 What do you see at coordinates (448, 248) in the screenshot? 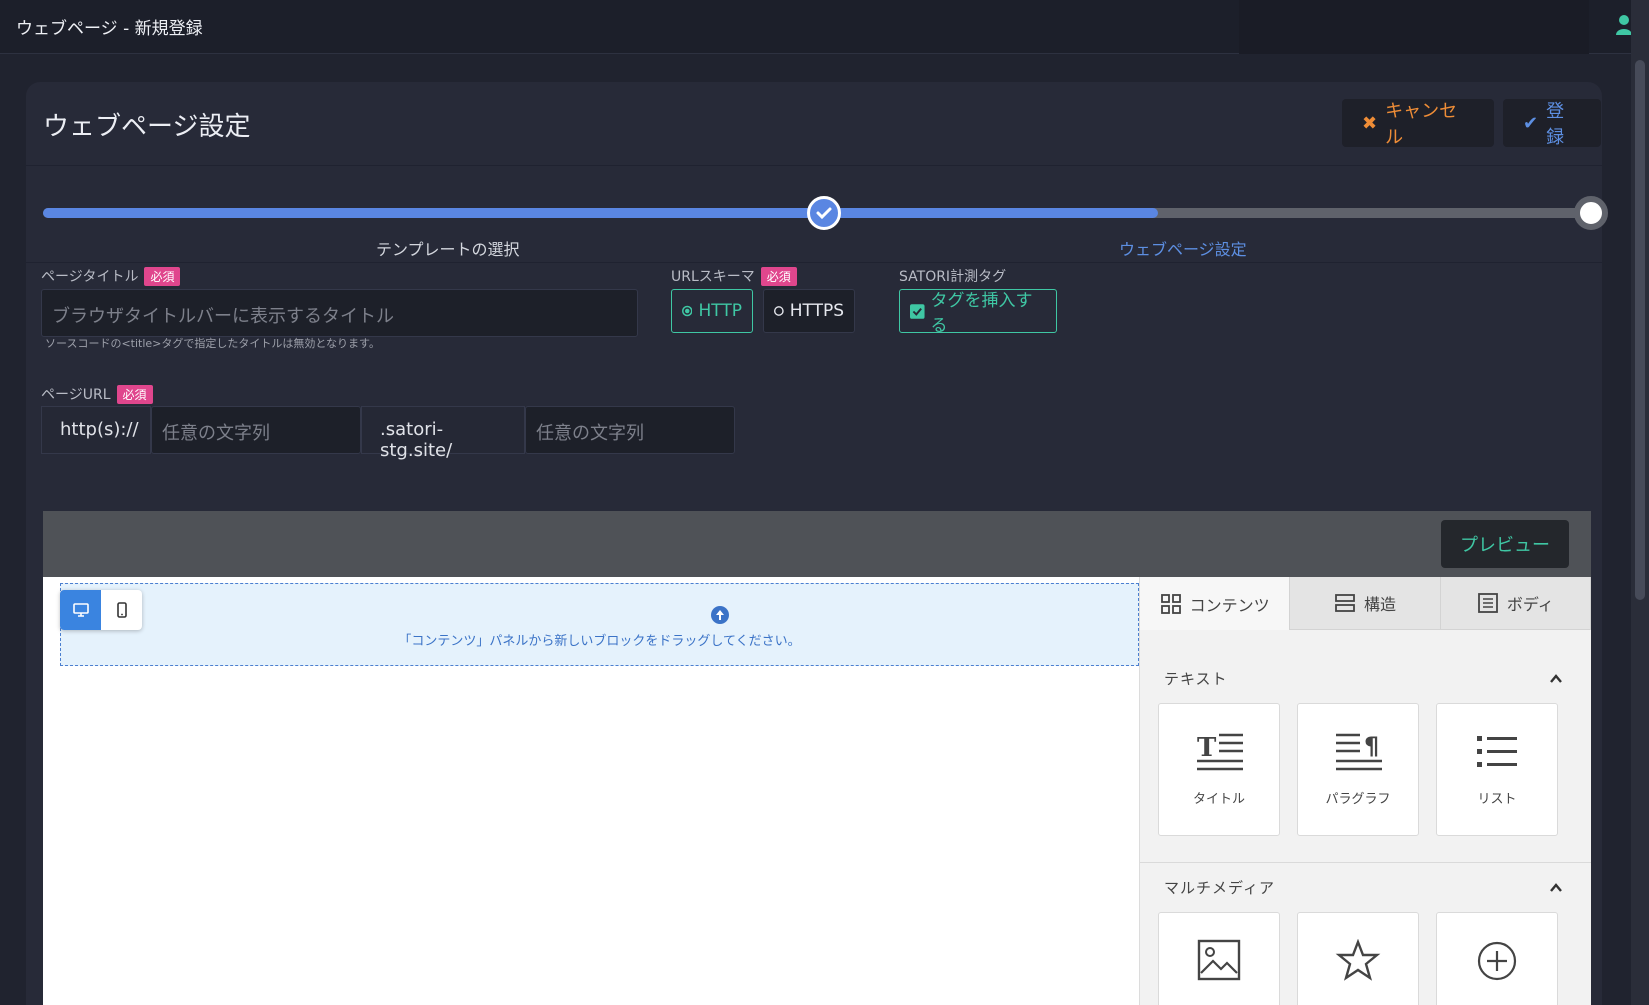
I see `step-label-template: テンプレートの選択` at bounding box center [448, 248].